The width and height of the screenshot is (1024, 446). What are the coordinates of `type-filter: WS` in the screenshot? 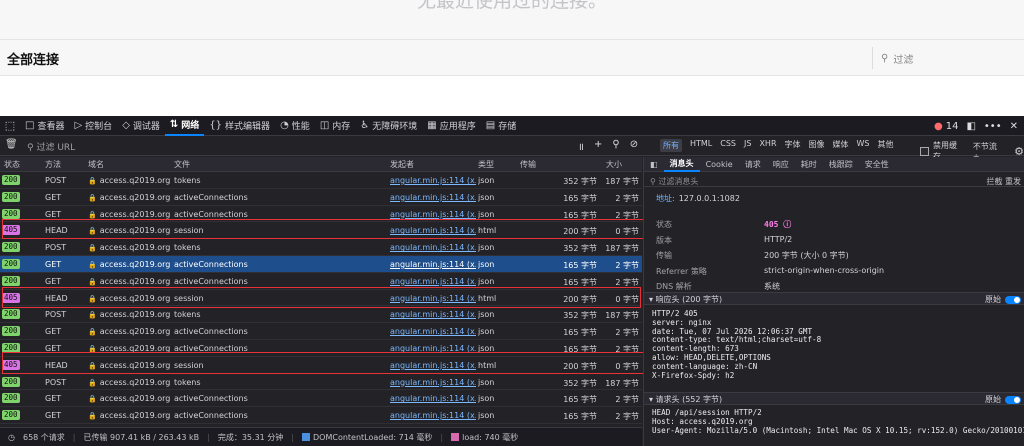 It's located at (863, 145).